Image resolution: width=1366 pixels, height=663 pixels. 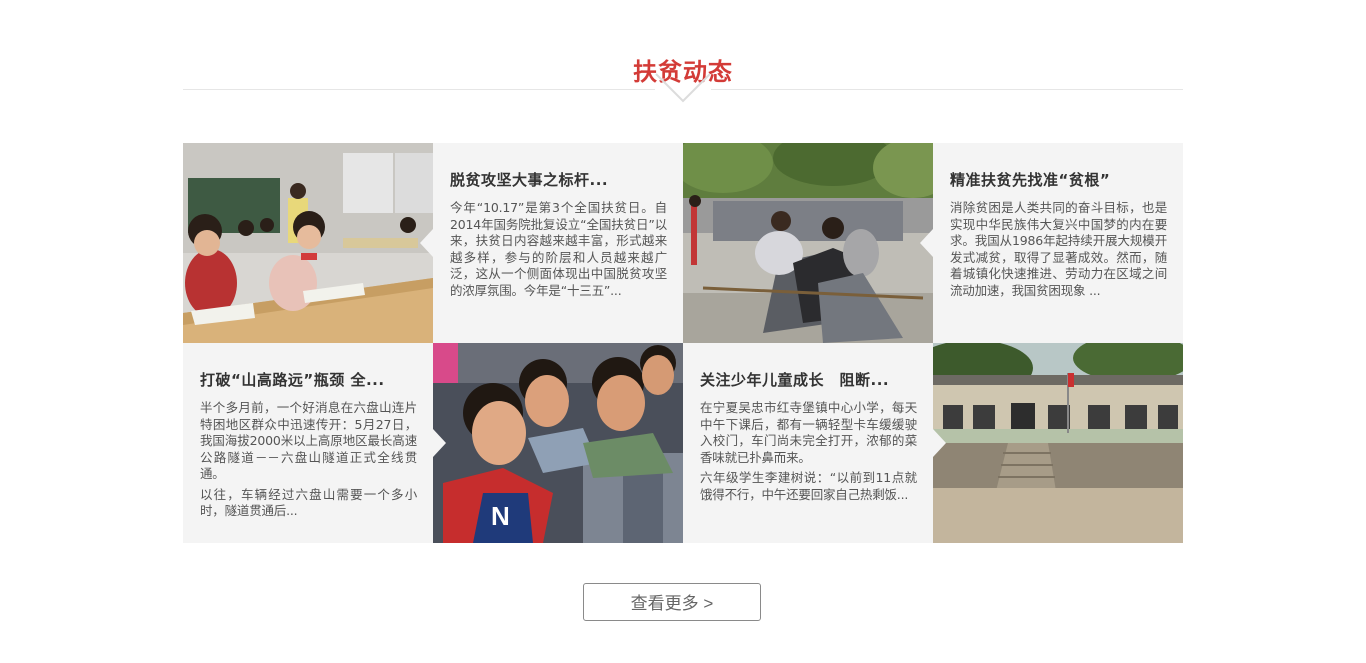 I want to click on svg-text: N, so click(x=500, y=516).